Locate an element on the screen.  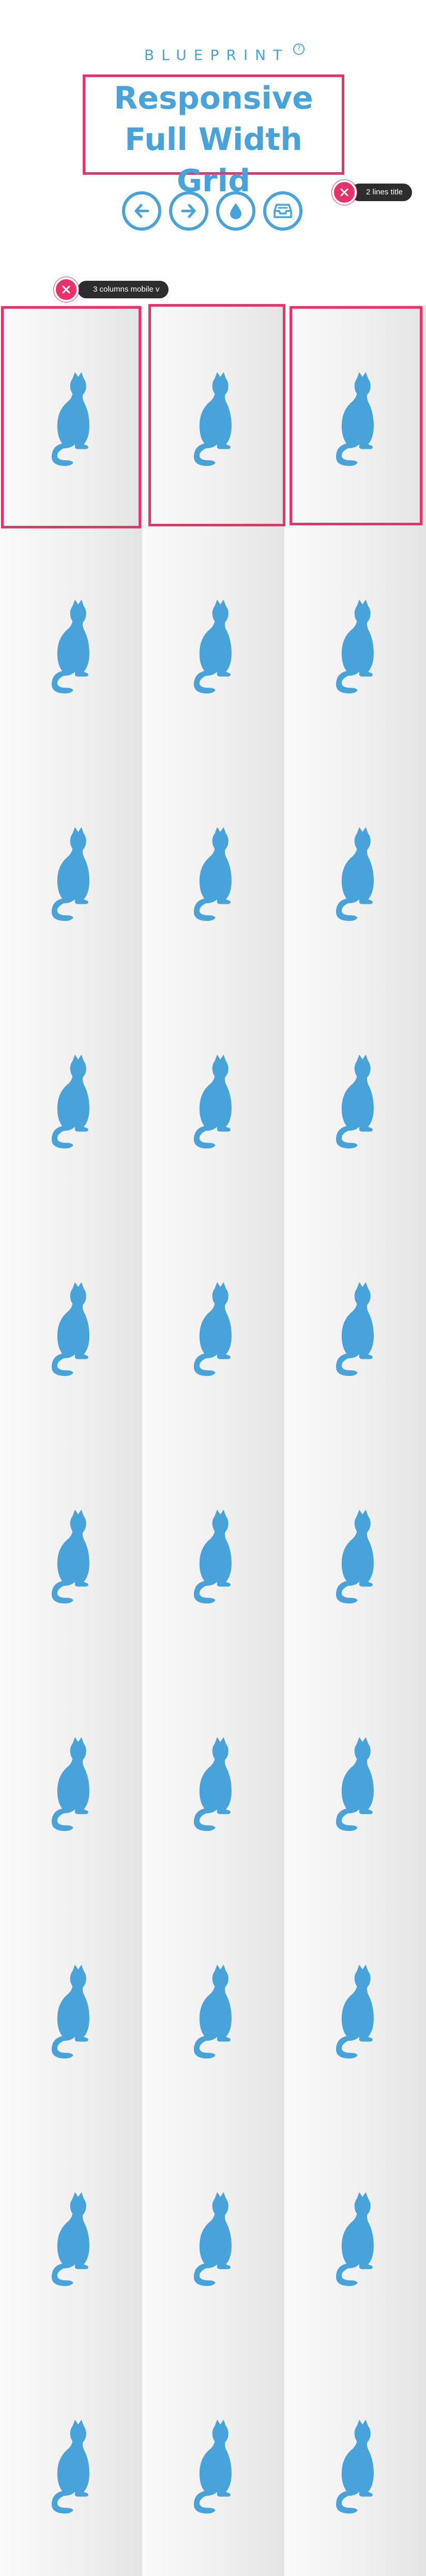
arrow-right-icon is located at coordinates (188, 211).